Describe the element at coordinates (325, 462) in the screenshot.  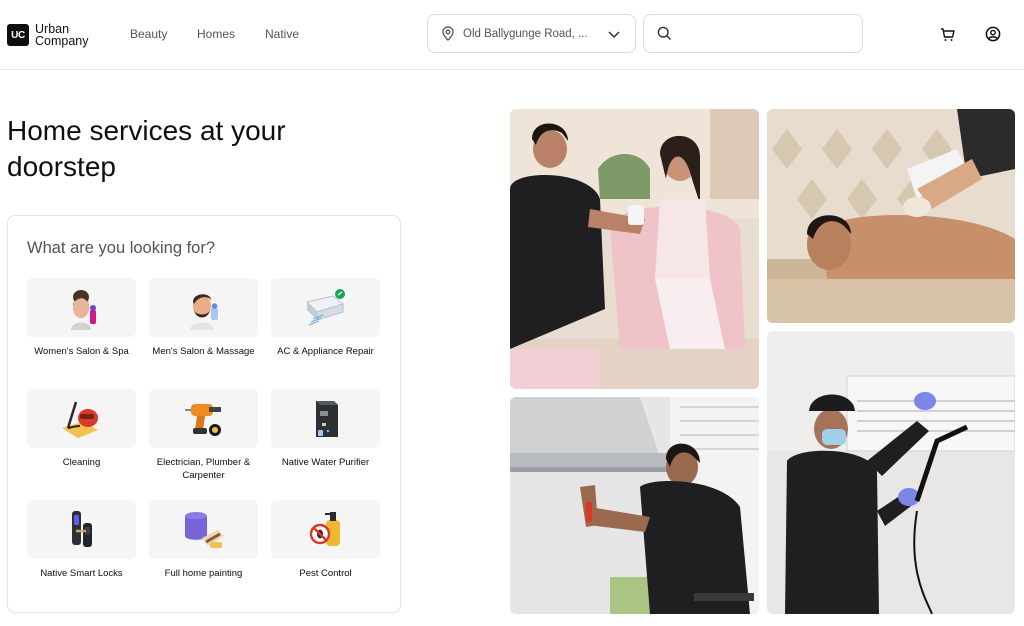
I see `service-label: Native Water Purifier` at that location.